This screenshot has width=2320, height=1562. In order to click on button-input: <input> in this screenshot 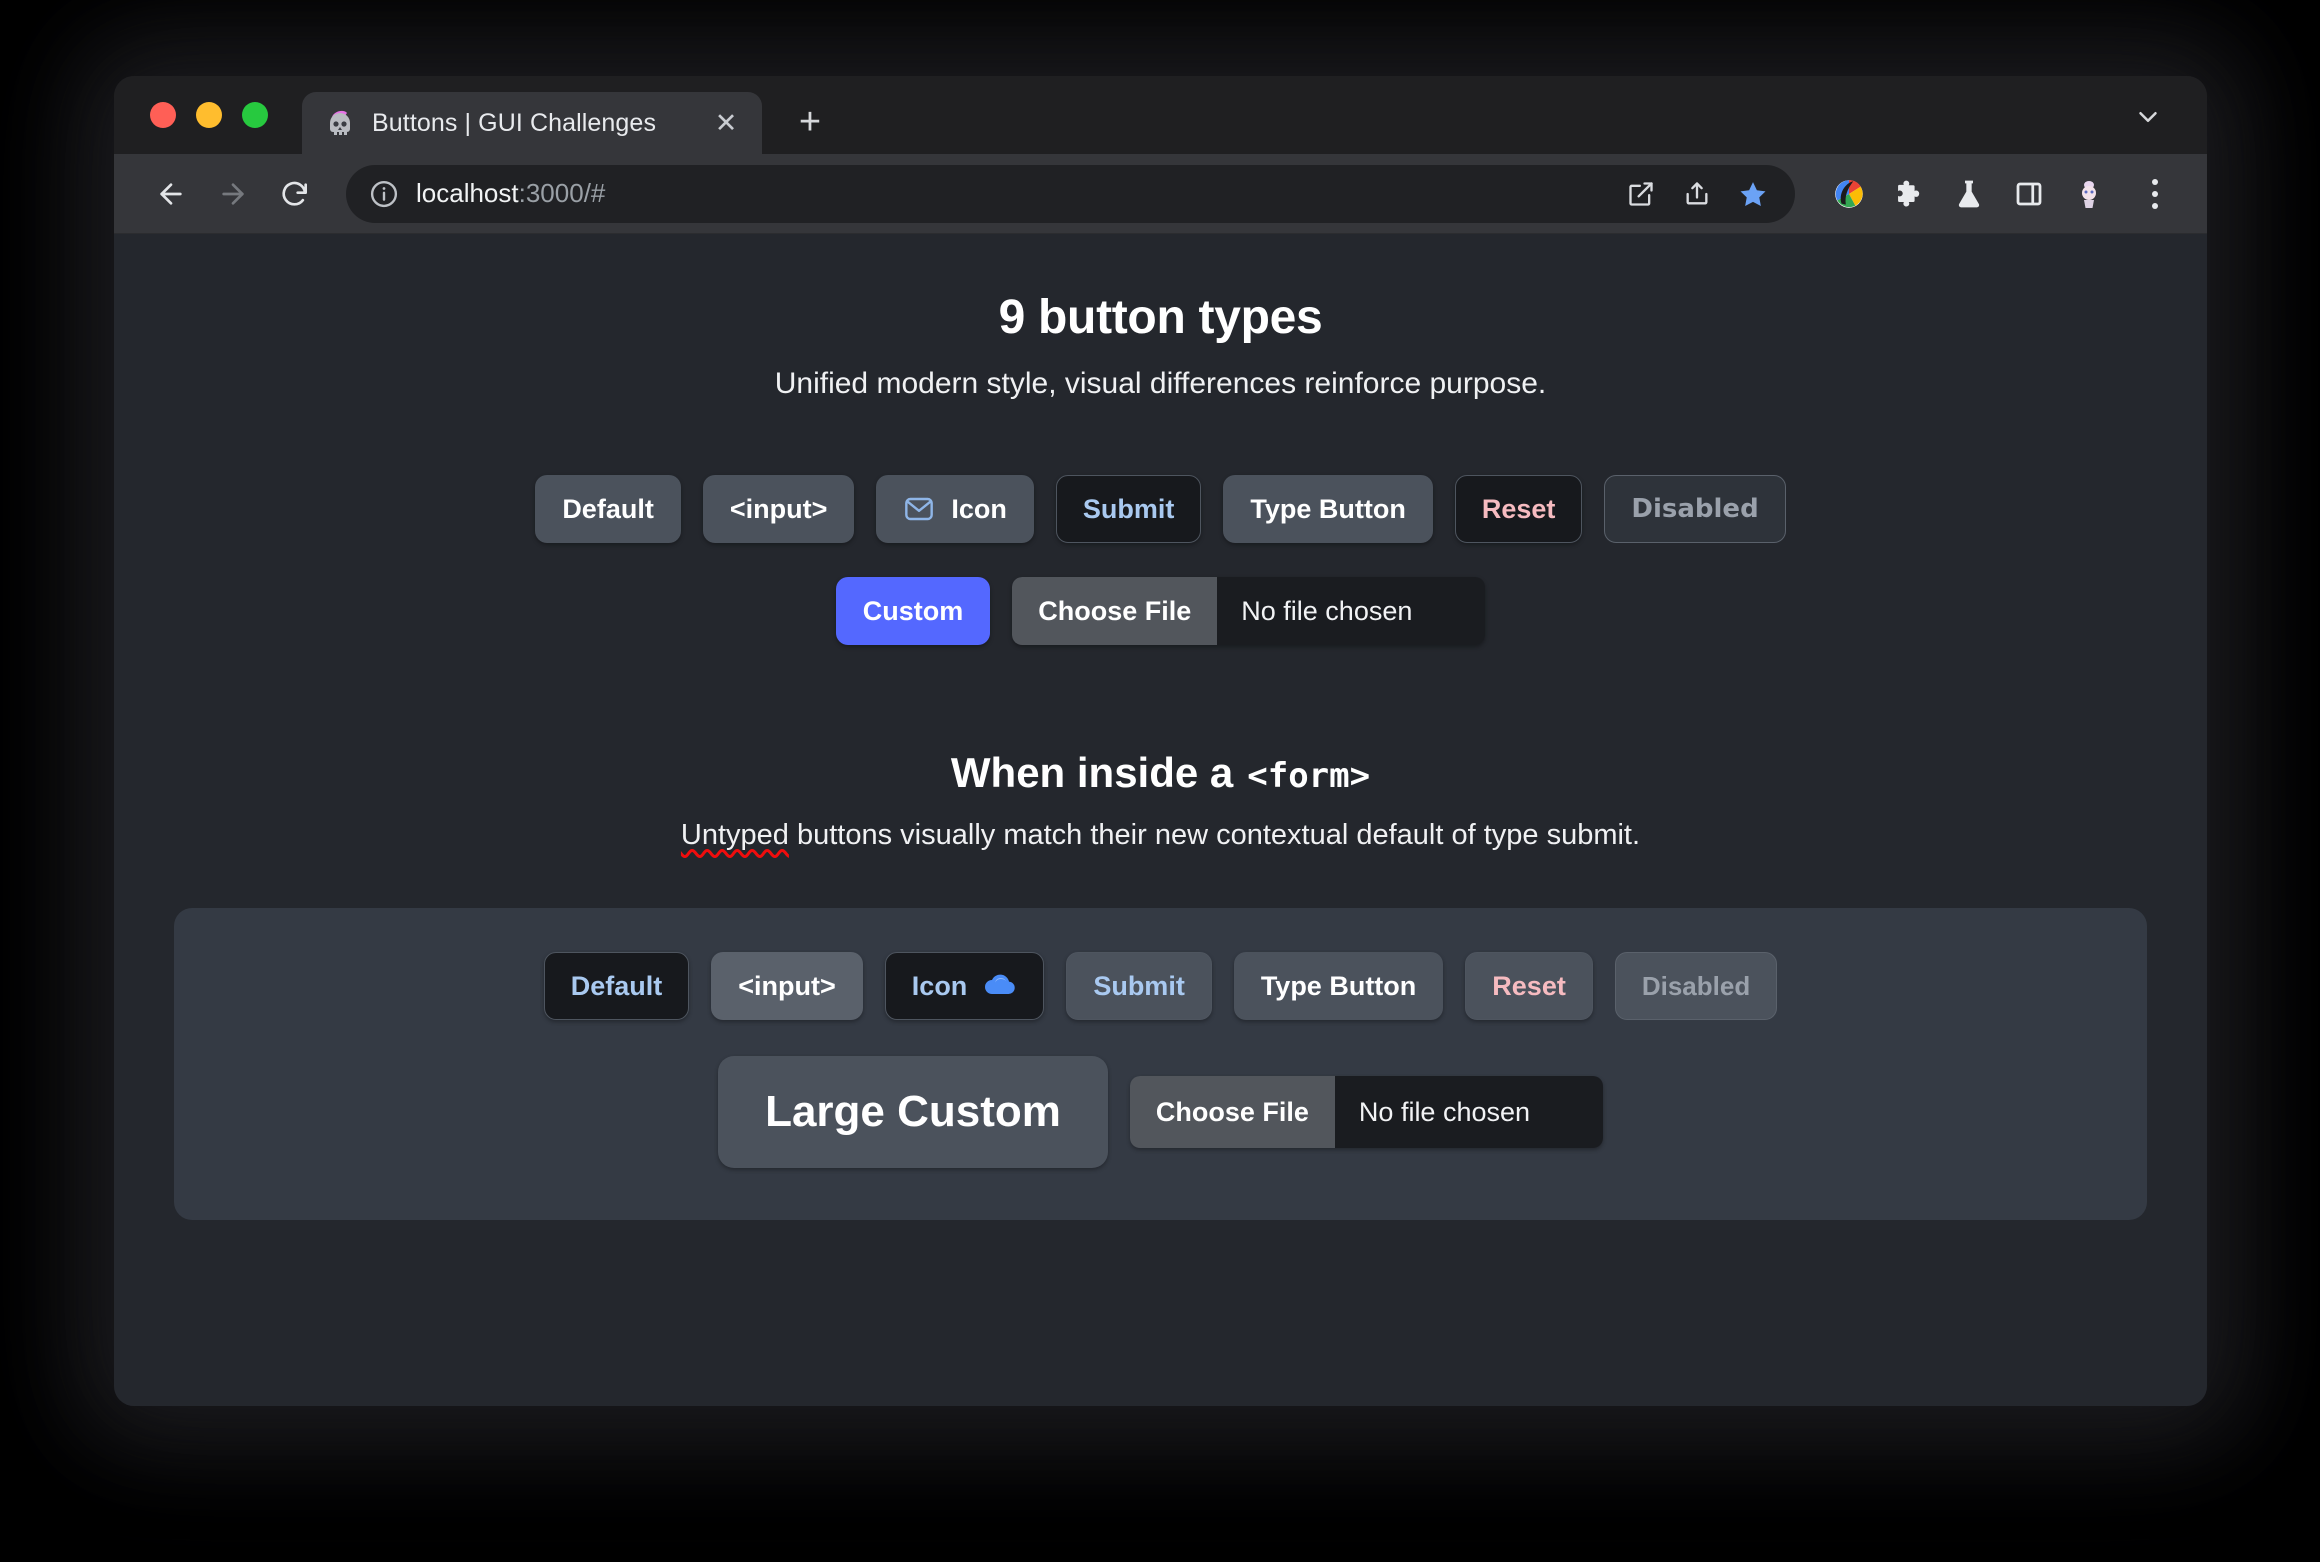, I will do `click(778, 509)`.